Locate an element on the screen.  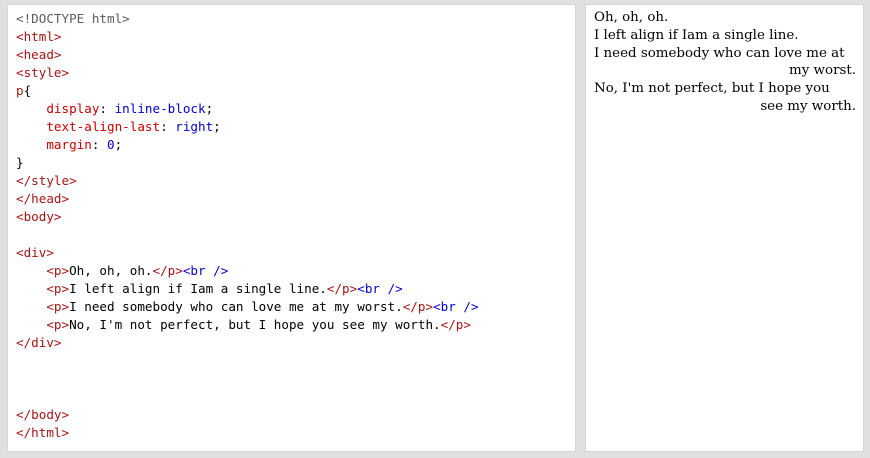
code-line-8: margin: 0; is located at coordinates (247, 145).